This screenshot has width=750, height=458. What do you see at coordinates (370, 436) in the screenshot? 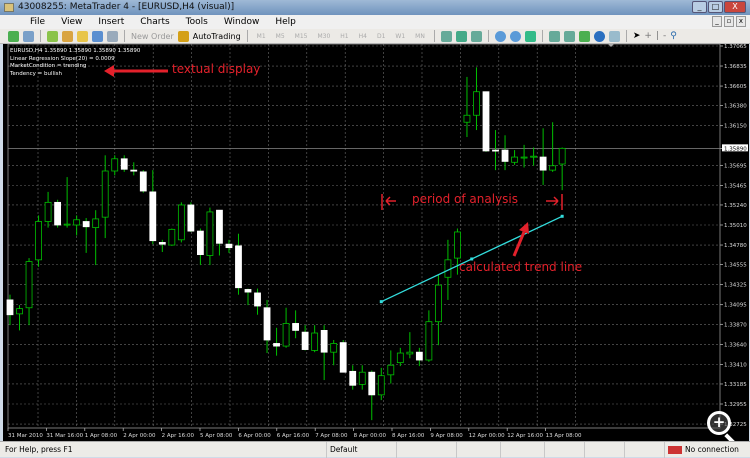
I see `time-label: 8 Apr 00:00` at bounding box center [370, 436].